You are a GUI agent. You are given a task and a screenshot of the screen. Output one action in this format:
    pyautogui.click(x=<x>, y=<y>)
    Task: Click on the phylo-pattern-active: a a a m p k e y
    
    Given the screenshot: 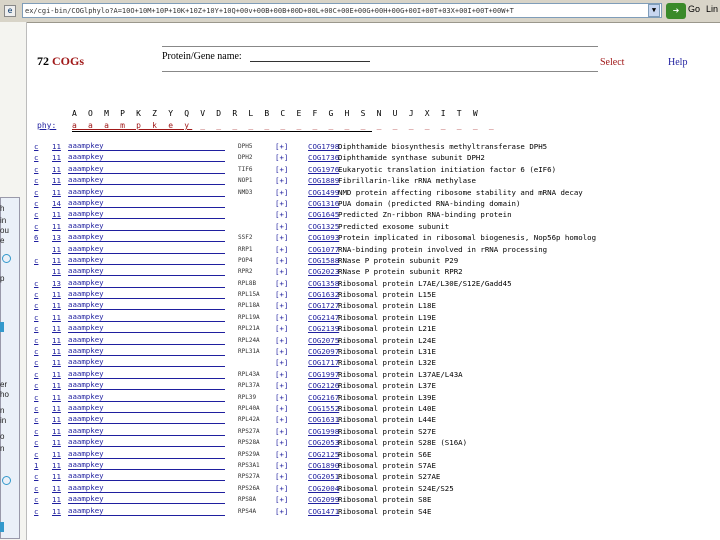 What is the action you would take?
    pyautogui.click(x=132, y=125)
    